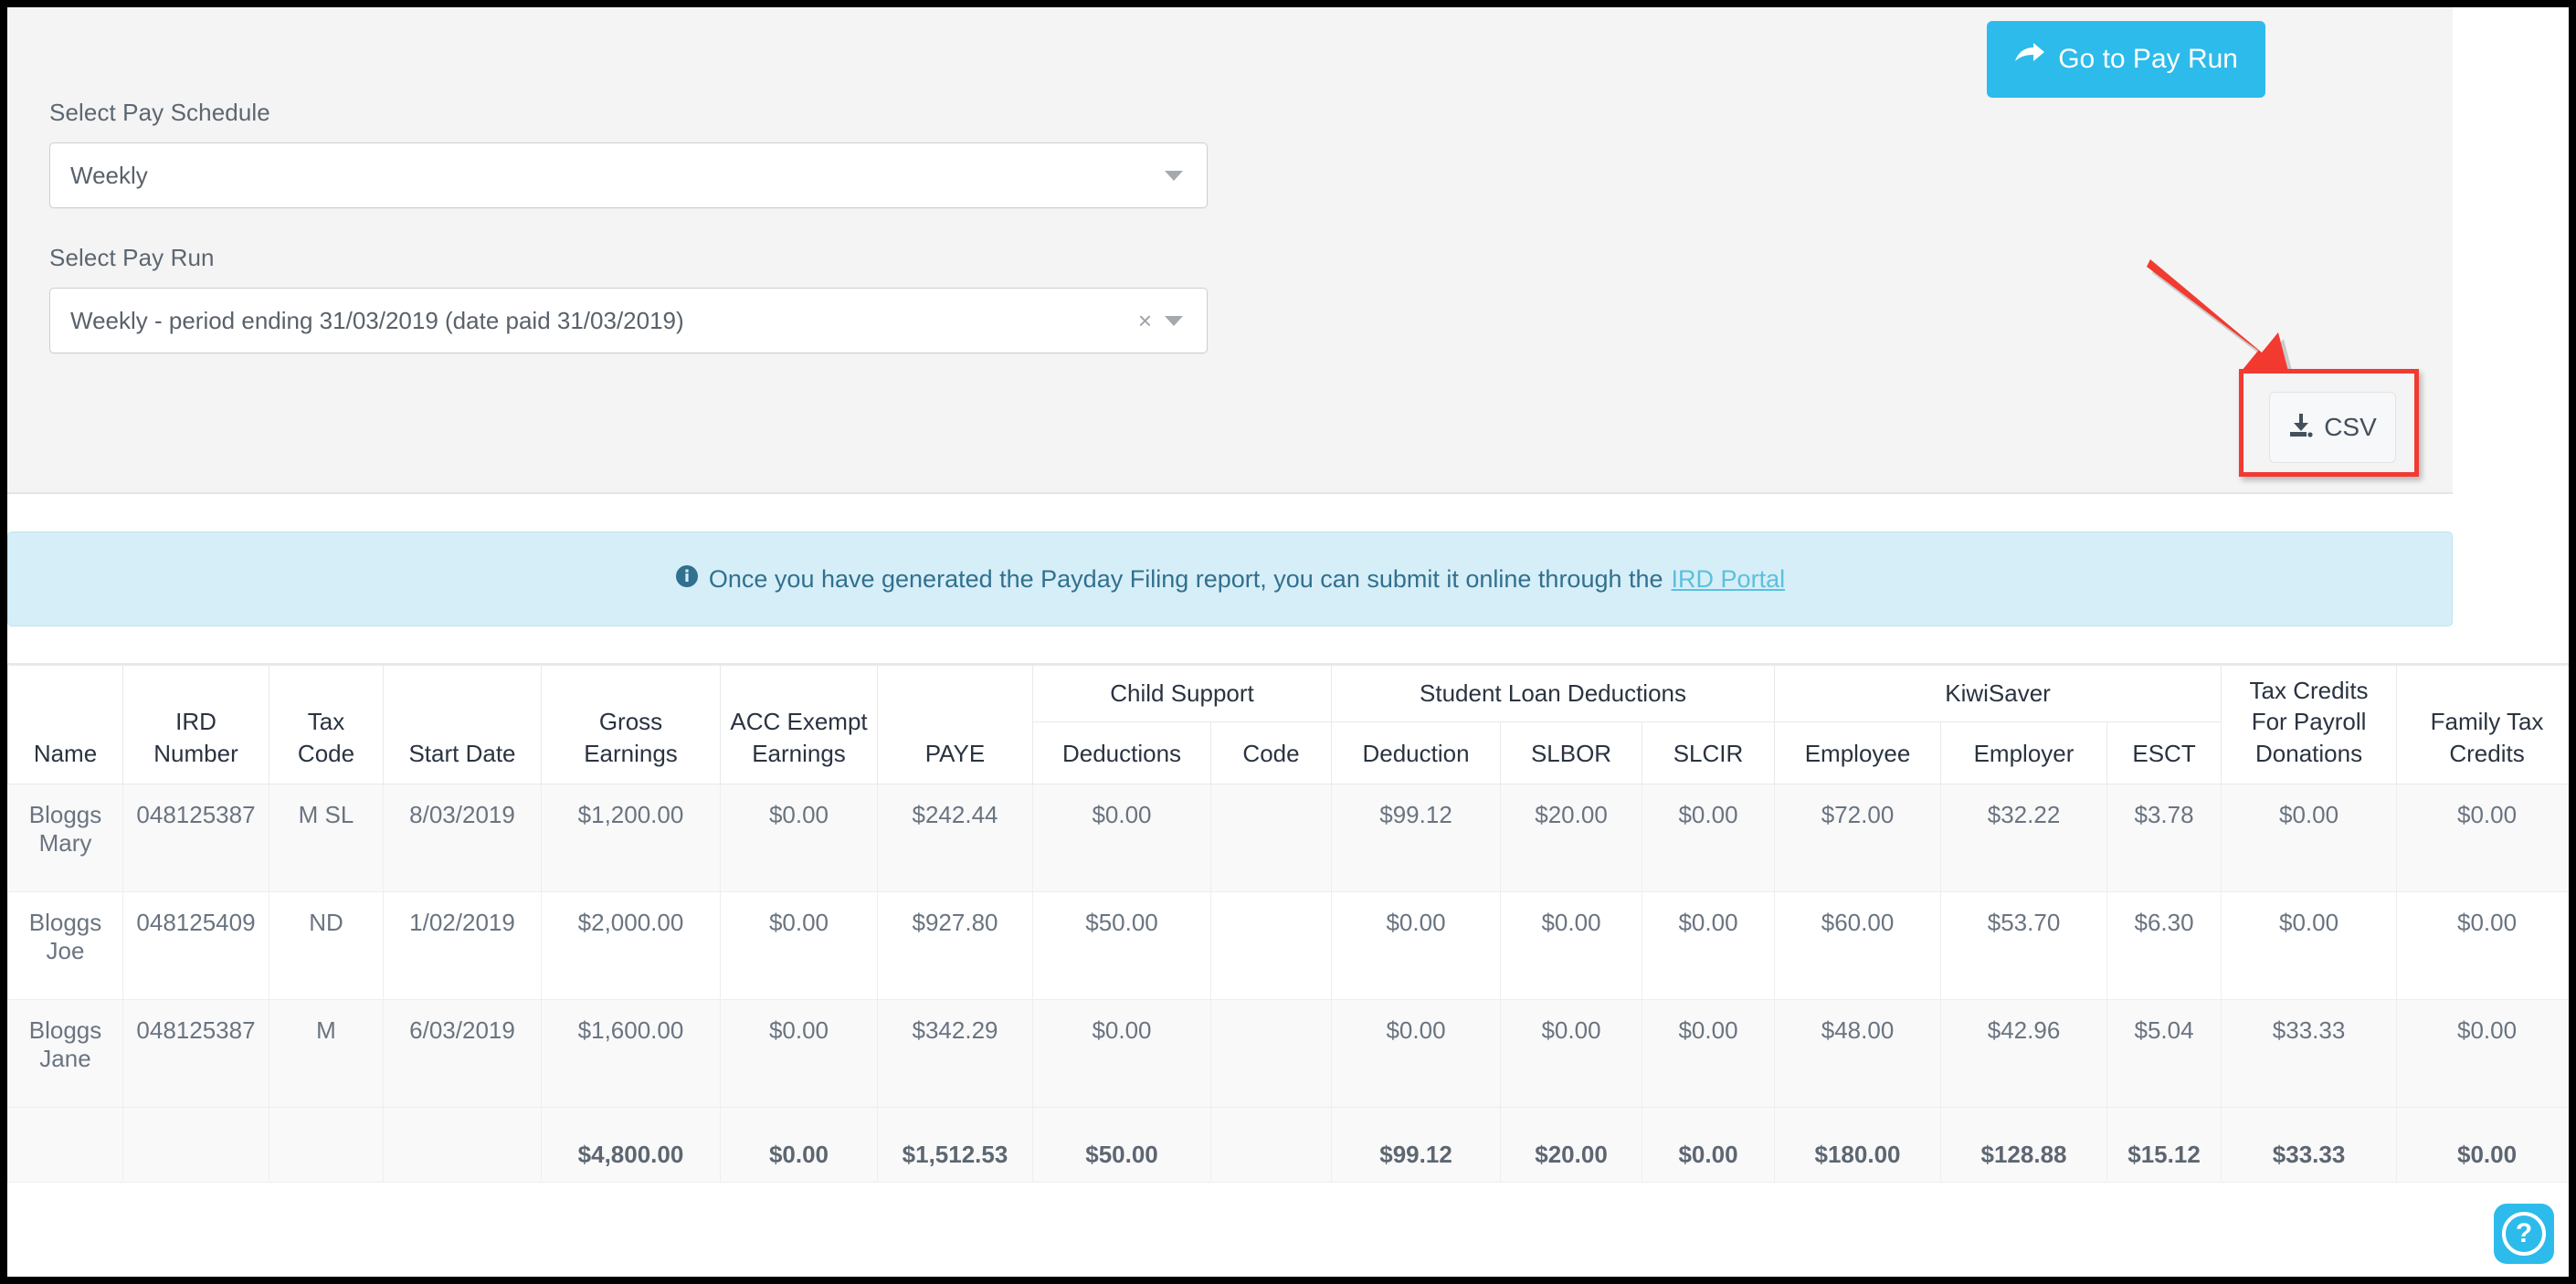  I want to click on cell-gross: $2,000.00, so click(631, 945).